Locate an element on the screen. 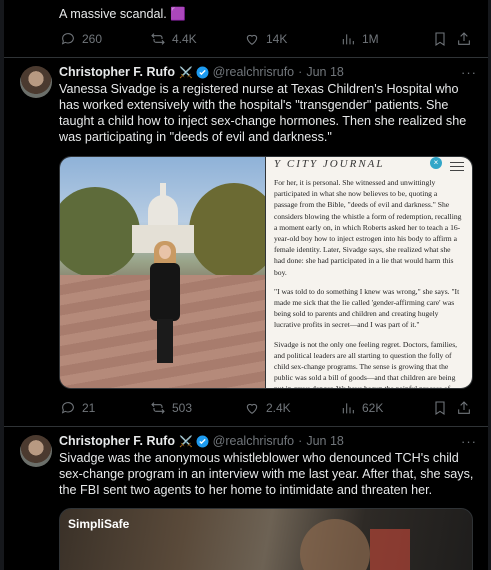 This screenshot has height=570, width=491. left-rail is located at coordinates (2, 285).